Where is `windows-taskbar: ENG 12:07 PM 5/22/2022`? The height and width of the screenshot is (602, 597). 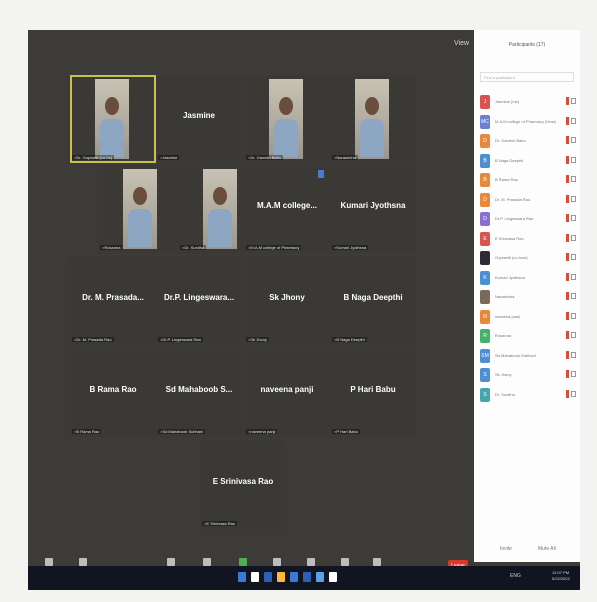
windows-taskbar: ENG 12:07 PM 5/22/2022 is located at coordinates (304, 578).